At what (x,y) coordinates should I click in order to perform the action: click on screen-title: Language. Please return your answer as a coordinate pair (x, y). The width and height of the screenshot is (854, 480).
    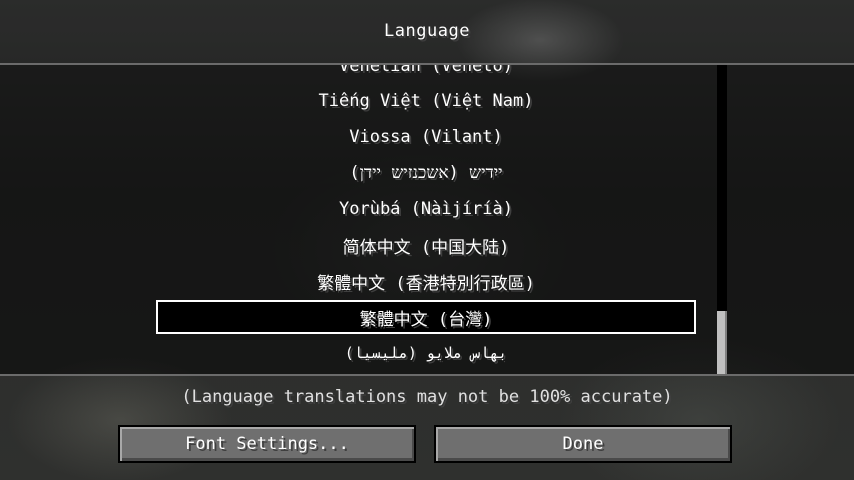
    Looking at the image, I should click on (427, 31).